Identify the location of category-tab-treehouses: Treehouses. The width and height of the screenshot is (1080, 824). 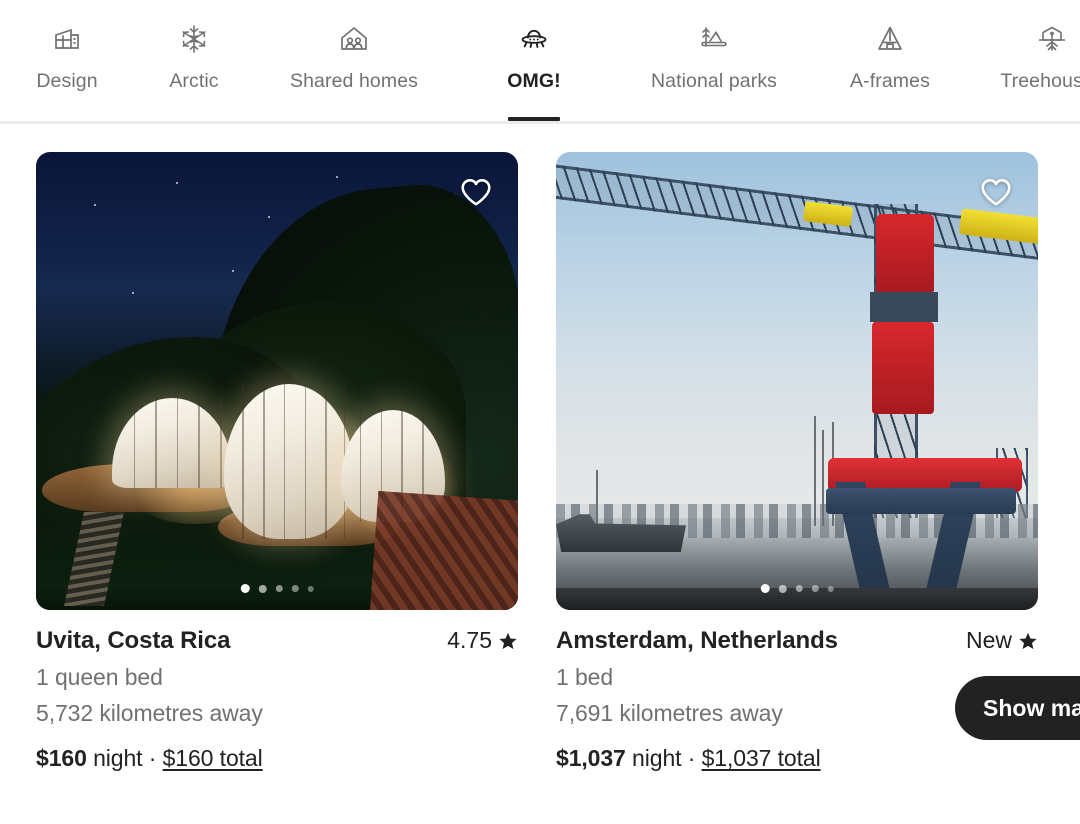
(1023, 60).